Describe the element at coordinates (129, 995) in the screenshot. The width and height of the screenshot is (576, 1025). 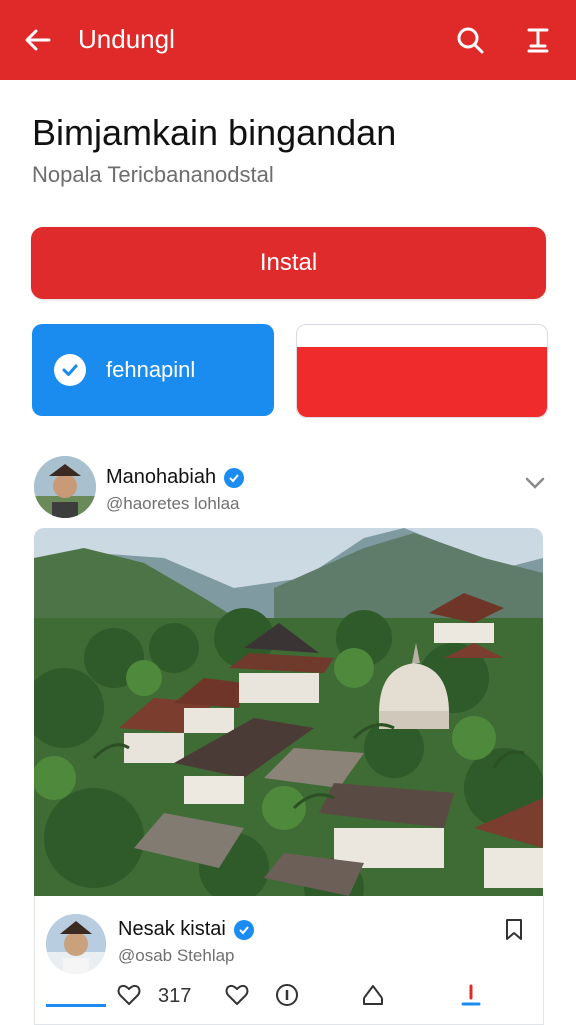
I see `comment-icon` at that location.